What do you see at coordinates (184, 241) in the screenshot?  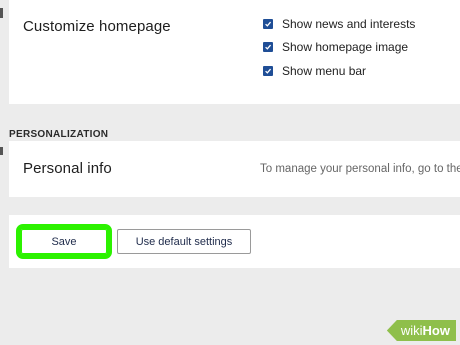 I see `use-default-settings-button: Use default settings` at bounding box center [184, 241].